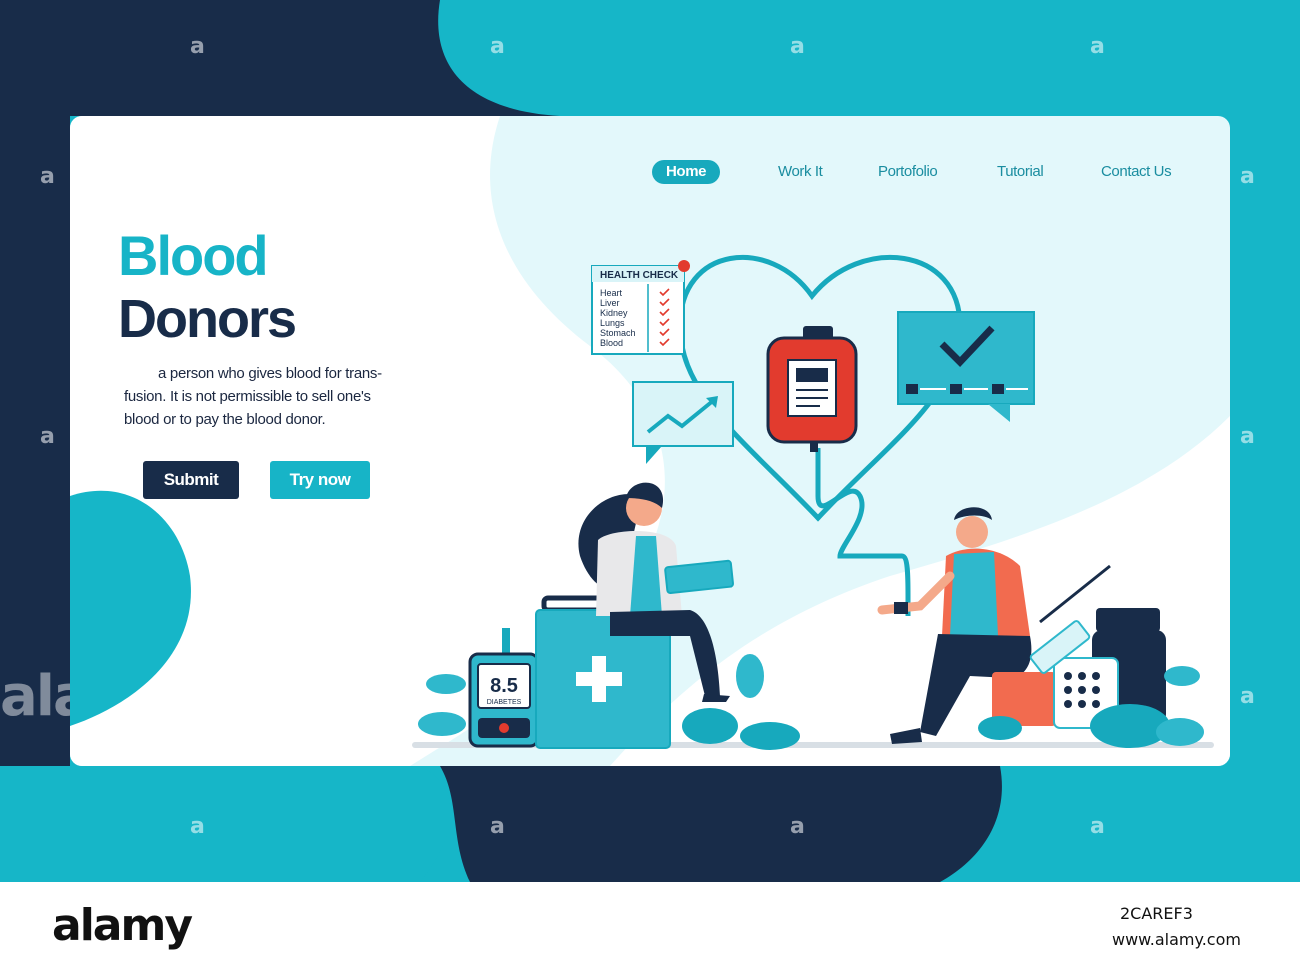 The height and width of the screenshot is (972, 1300). What do you see at coordinates (1156, 913) in the screenshot?
I see `footer-image-id: 2CAREF3` at bounding box center [1156, 913].